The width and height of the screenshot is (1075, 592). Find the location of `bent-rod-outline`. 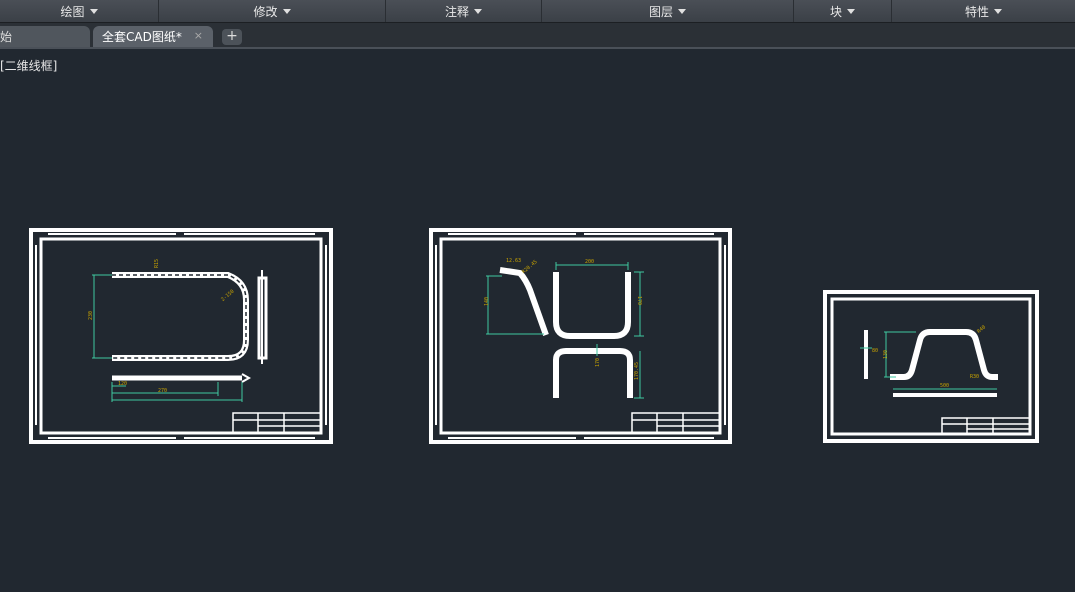

bent-rod-outline is located at coordinates (180, 316).